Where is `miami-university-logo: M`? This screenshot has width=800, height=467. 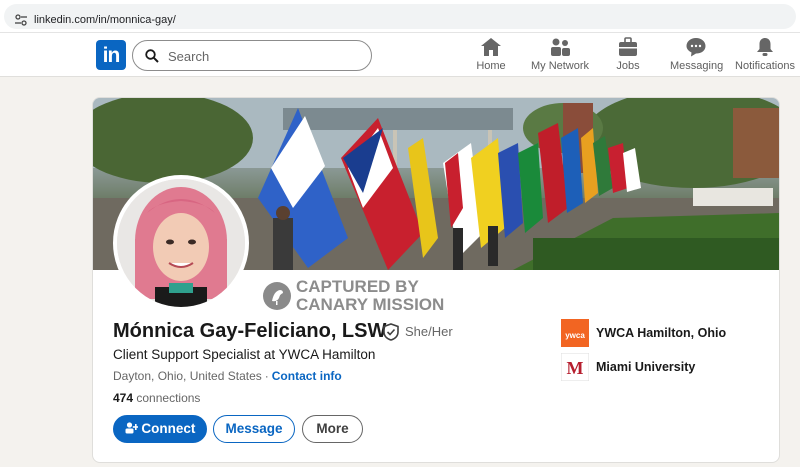
miami-university-logo: M is located at coordinates (575, 367).